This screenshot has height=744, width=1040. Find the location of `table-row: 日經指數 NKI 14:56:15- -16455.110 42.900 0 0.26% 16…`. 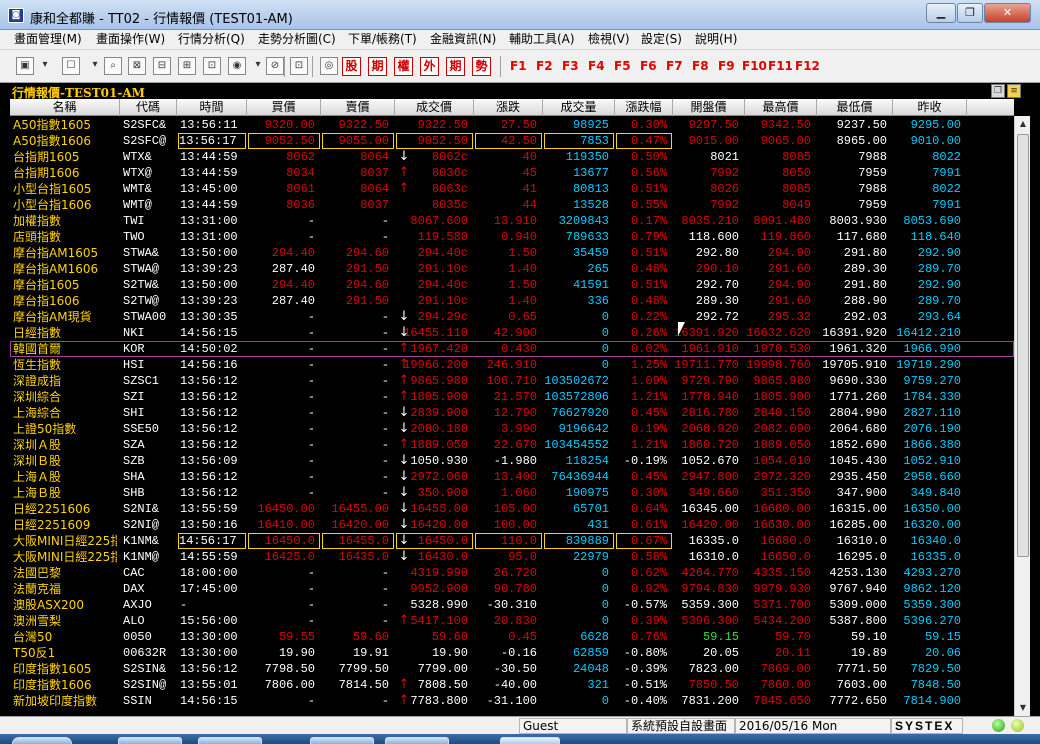

table-row: 日經指數 NKI 14:56:15- -16455.110 42.900 0 0.26% 16… is located at coordinates (512, 333).